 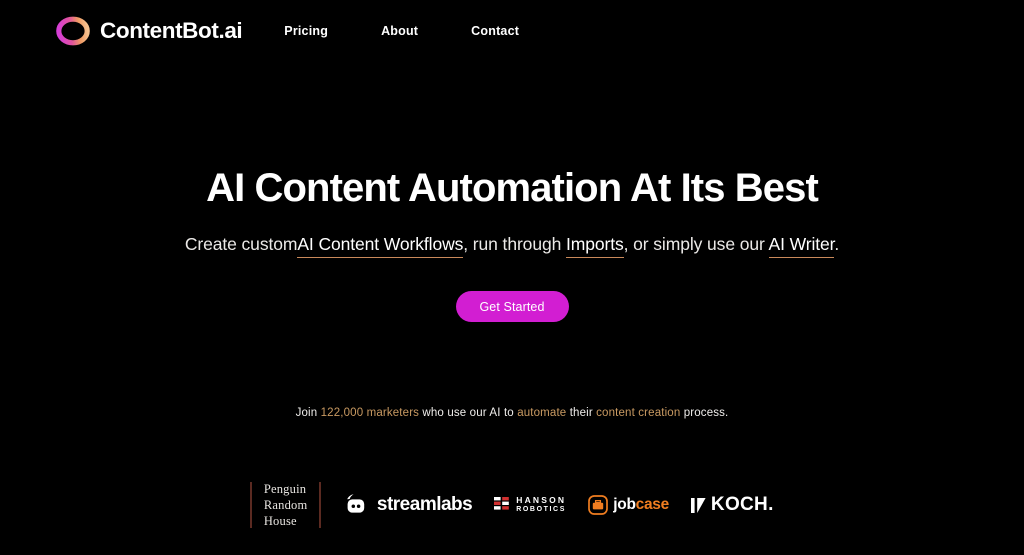 What do you see at coordinates (704, 413) in the screenshot?
I see `social-proof-suffix: process.` at bounding box center [704, 413].